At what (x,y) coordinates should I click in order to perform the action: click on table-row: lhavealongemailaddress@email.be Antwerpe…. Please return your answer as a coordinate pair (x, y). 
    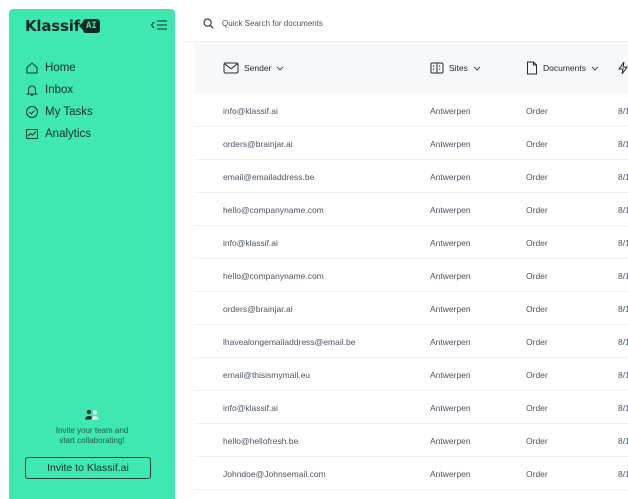
    Looking at the image, I should click on (411, 341).